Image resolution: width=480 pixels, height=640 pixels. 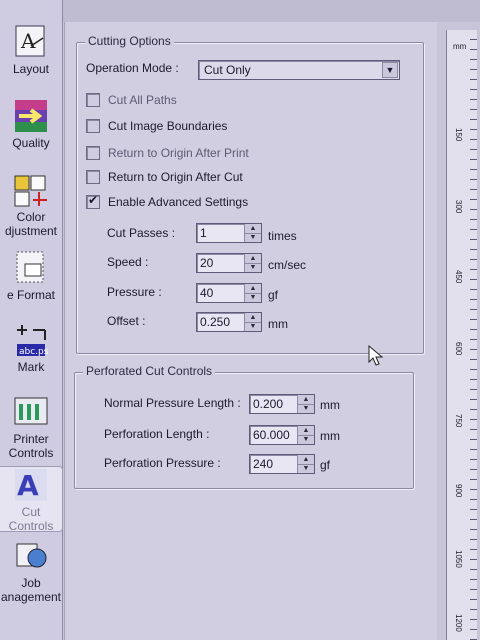 What do you see at coordinates (134, 292) in the screenshot?
I see `pressure-label: Pressure :` at bounding box center [134, 292].